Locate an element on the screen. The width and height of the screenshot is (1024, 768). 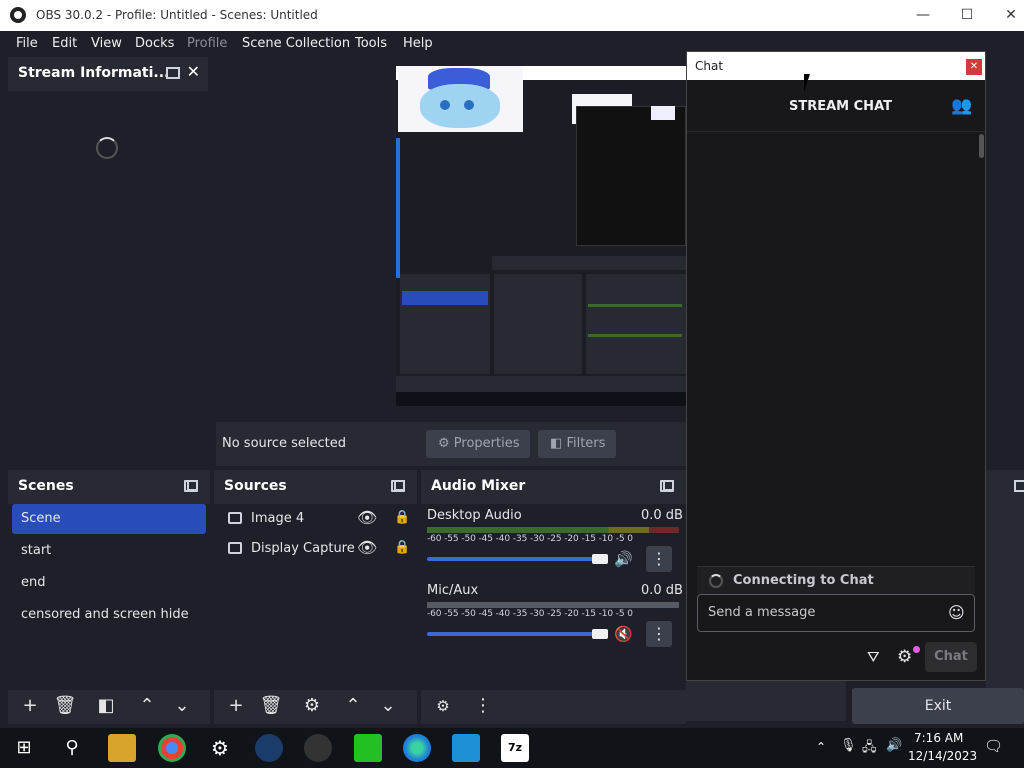
close-icon: ✕ is located at coordinates (193, 71).